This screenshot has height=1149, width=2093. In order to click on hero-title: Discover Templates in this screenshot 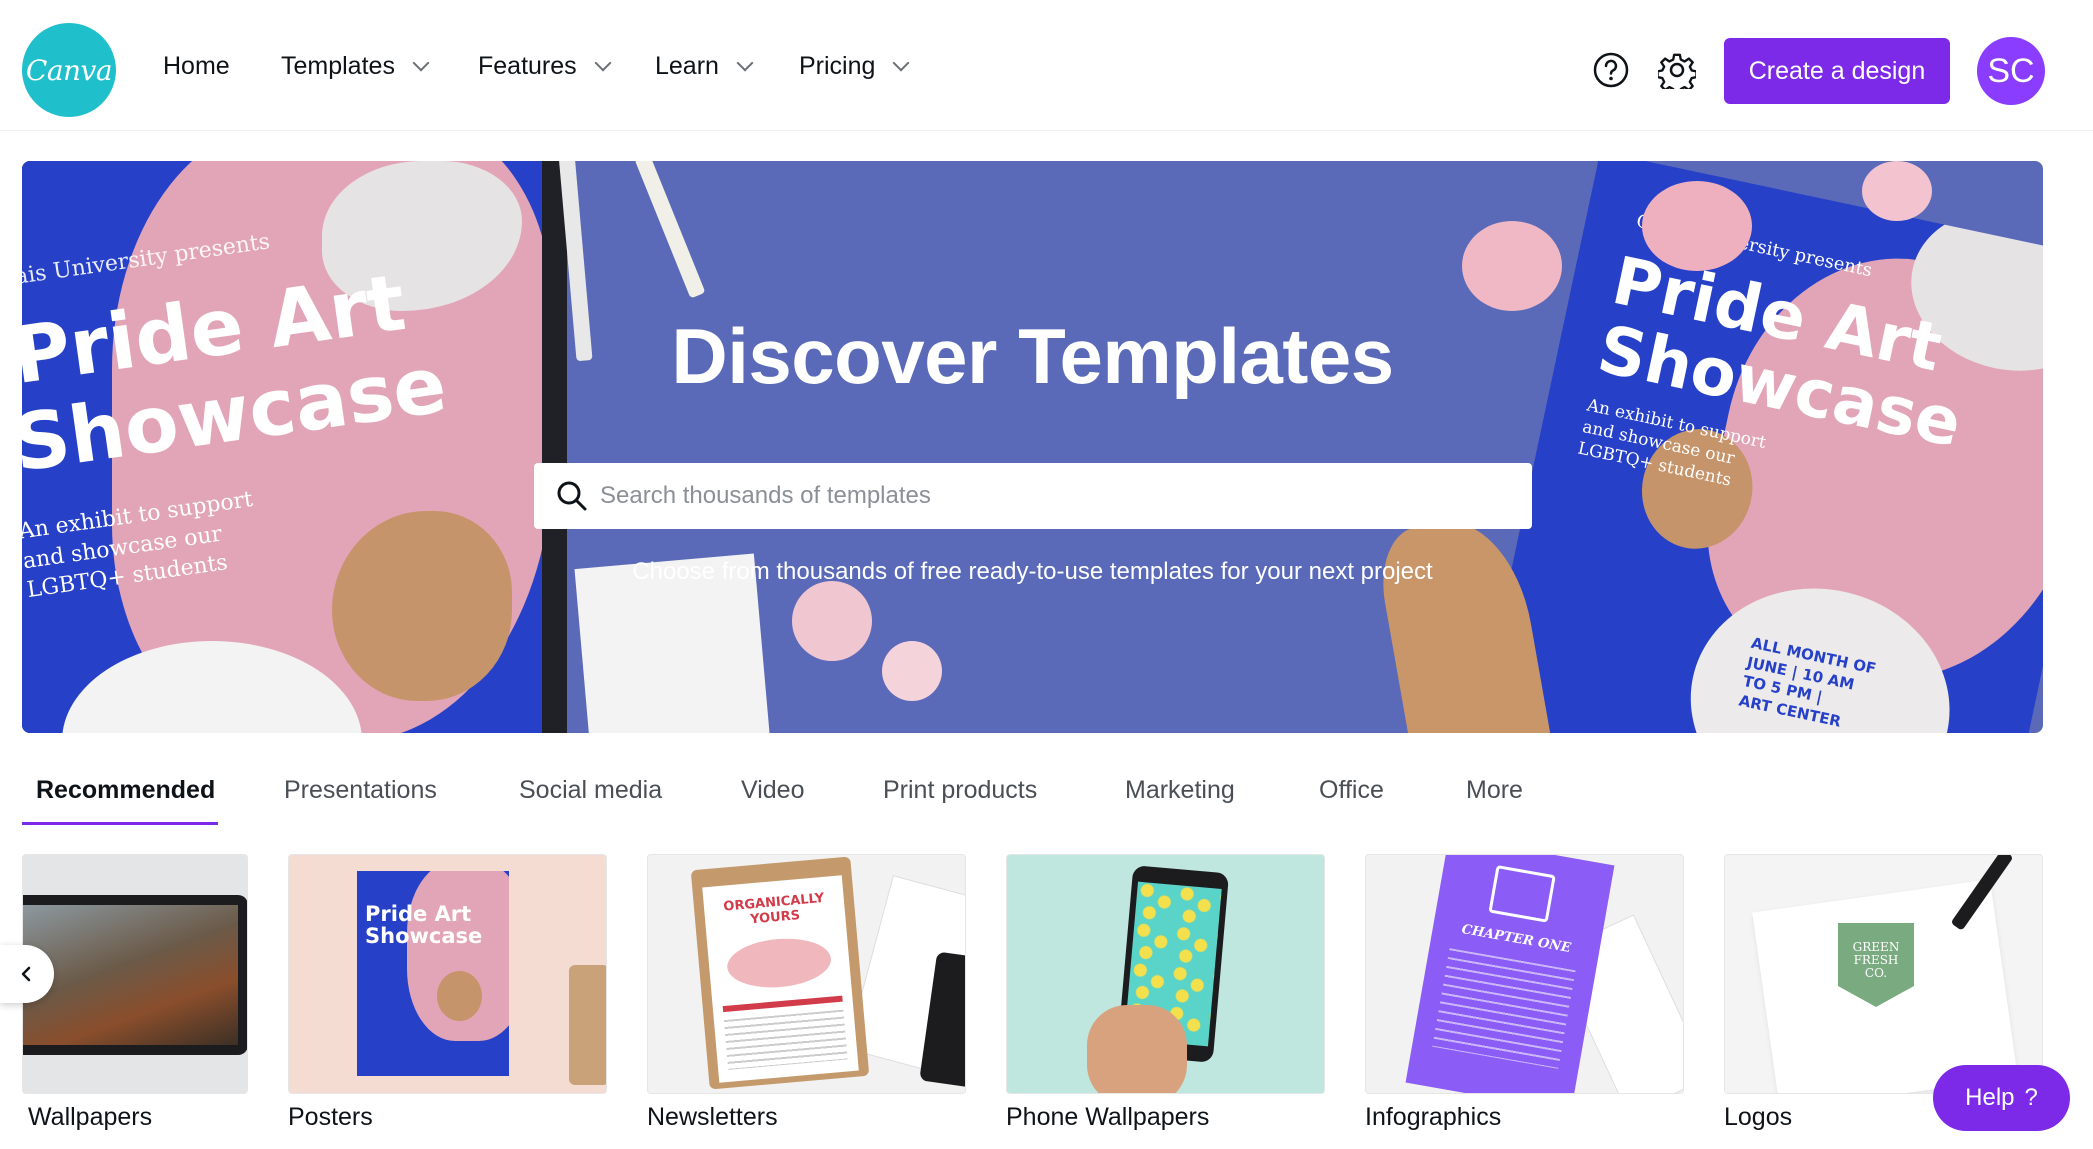, I will do `click(1032, 356)`.